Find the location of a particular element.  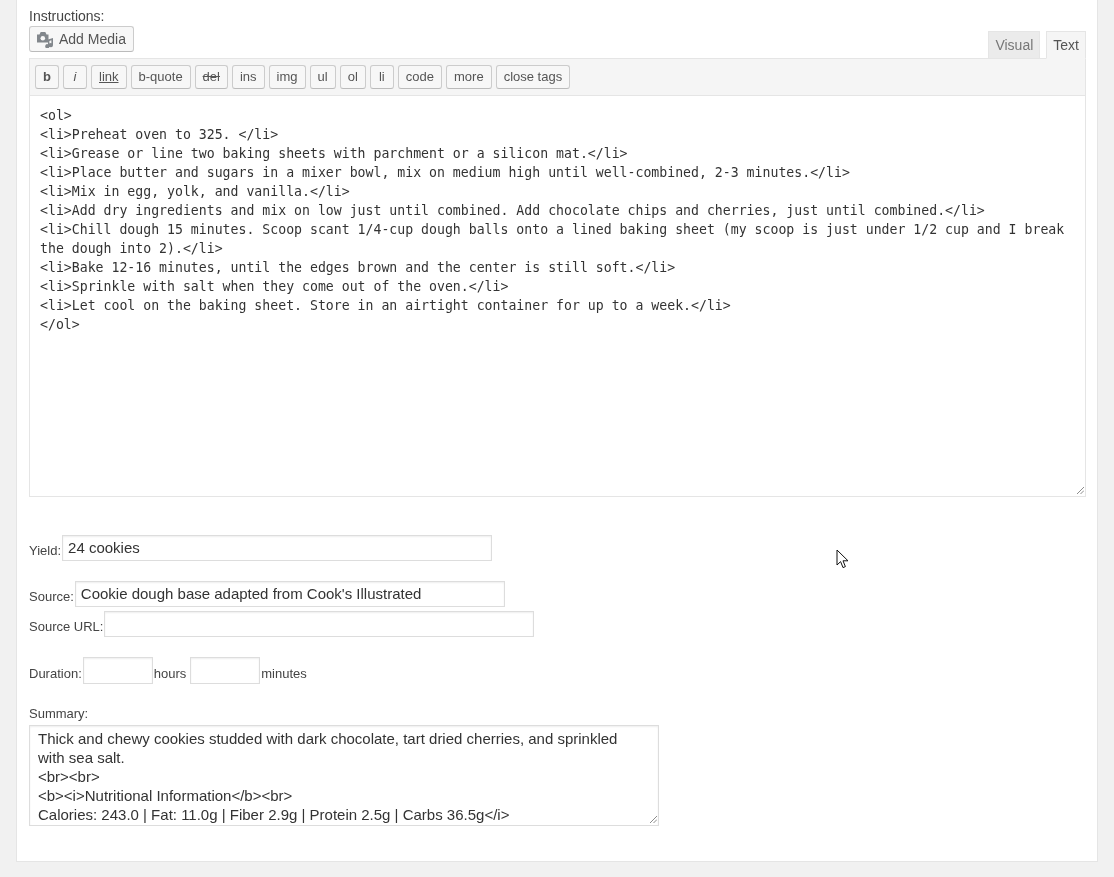

source-label: Source: is located at coordinates (51, 596).